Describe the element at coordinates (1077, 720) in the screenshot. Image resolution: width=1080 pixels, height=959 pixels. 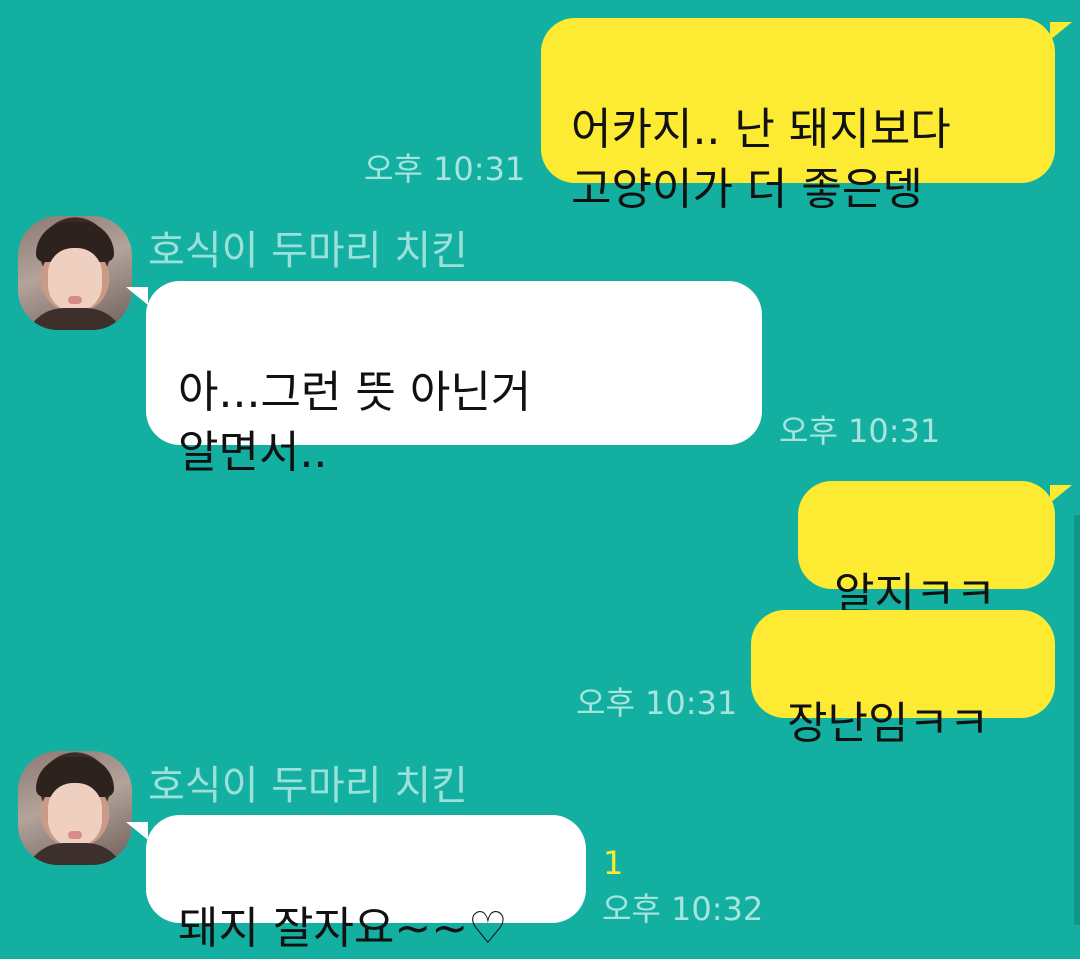
I see `scrollbar` at that location.